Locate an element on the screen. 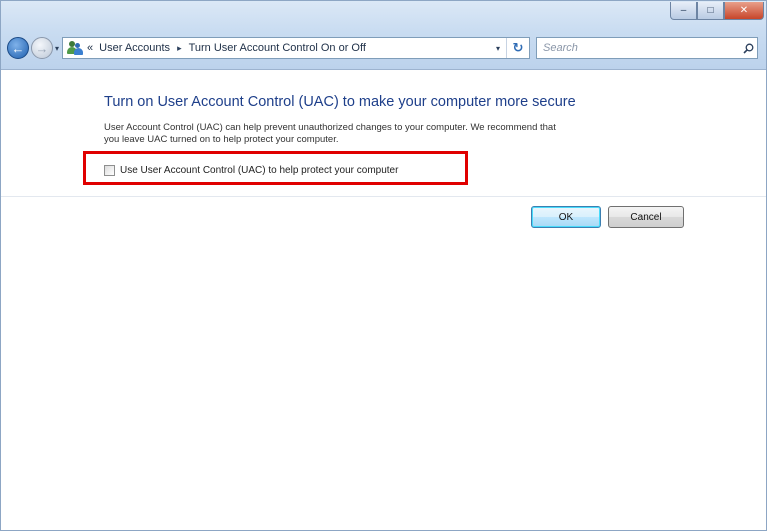 This screenshot has width=767, height=531. back-arrow-icon: ← is located at coordinates (18, 48).